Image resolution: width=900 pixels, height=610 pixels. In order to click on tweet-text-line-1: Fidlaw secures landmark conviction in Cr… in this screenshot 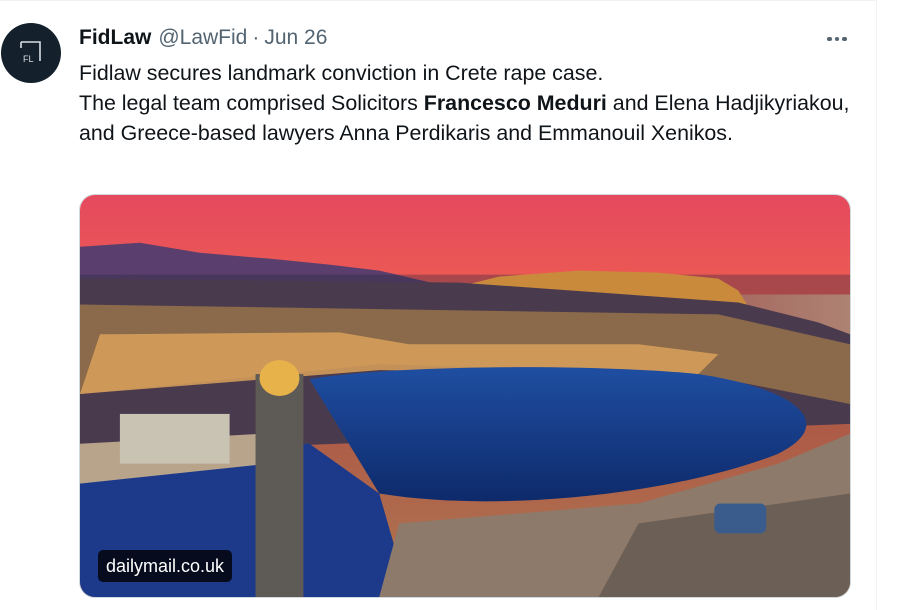, I will do `click(341, 73)`.